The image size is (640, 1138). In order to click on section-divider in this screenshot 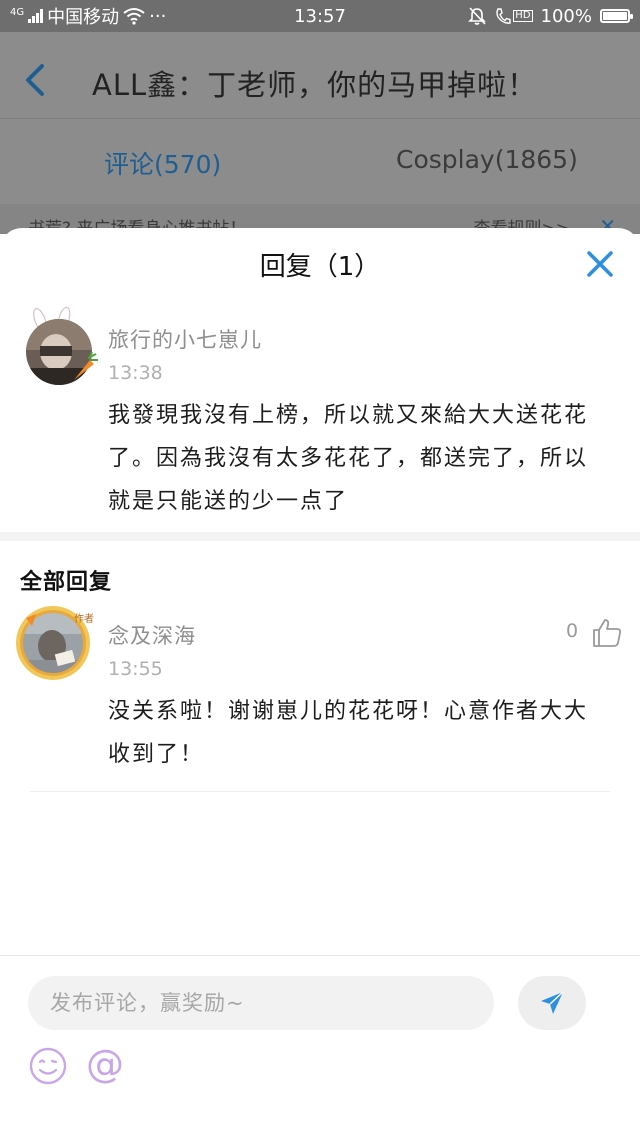, I will do `click(320, 536)`.